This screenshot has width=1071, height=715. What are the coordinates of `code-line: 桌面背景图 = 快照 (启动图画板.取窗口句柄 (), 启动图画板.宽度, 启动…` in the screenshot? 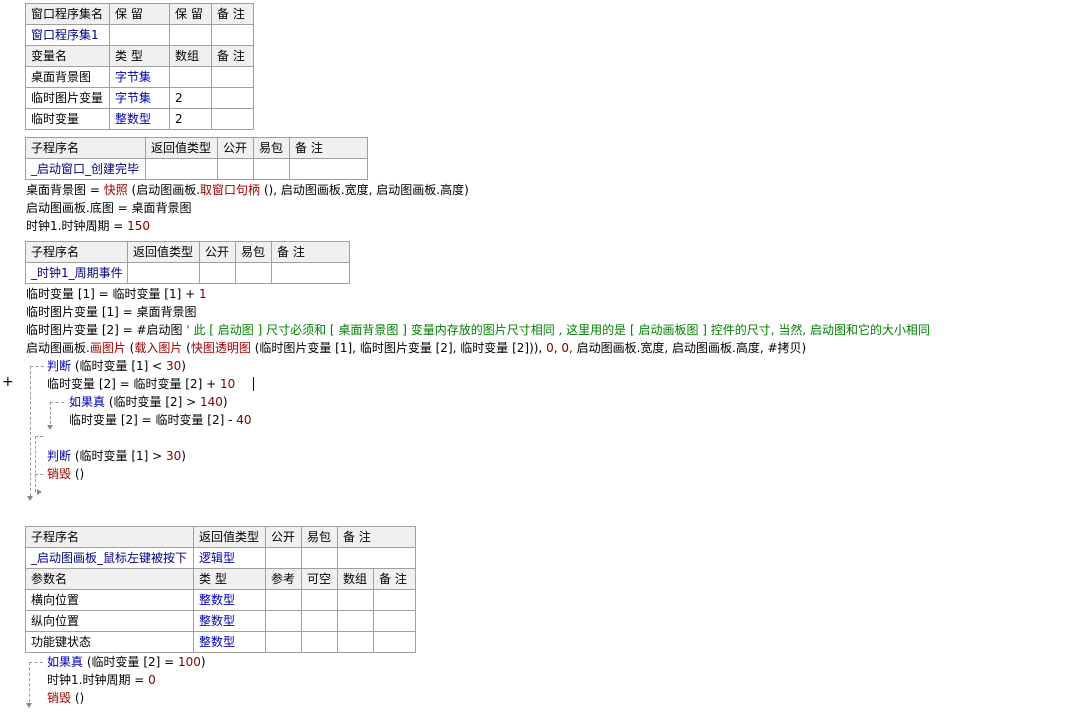 It's located at (247, 190).